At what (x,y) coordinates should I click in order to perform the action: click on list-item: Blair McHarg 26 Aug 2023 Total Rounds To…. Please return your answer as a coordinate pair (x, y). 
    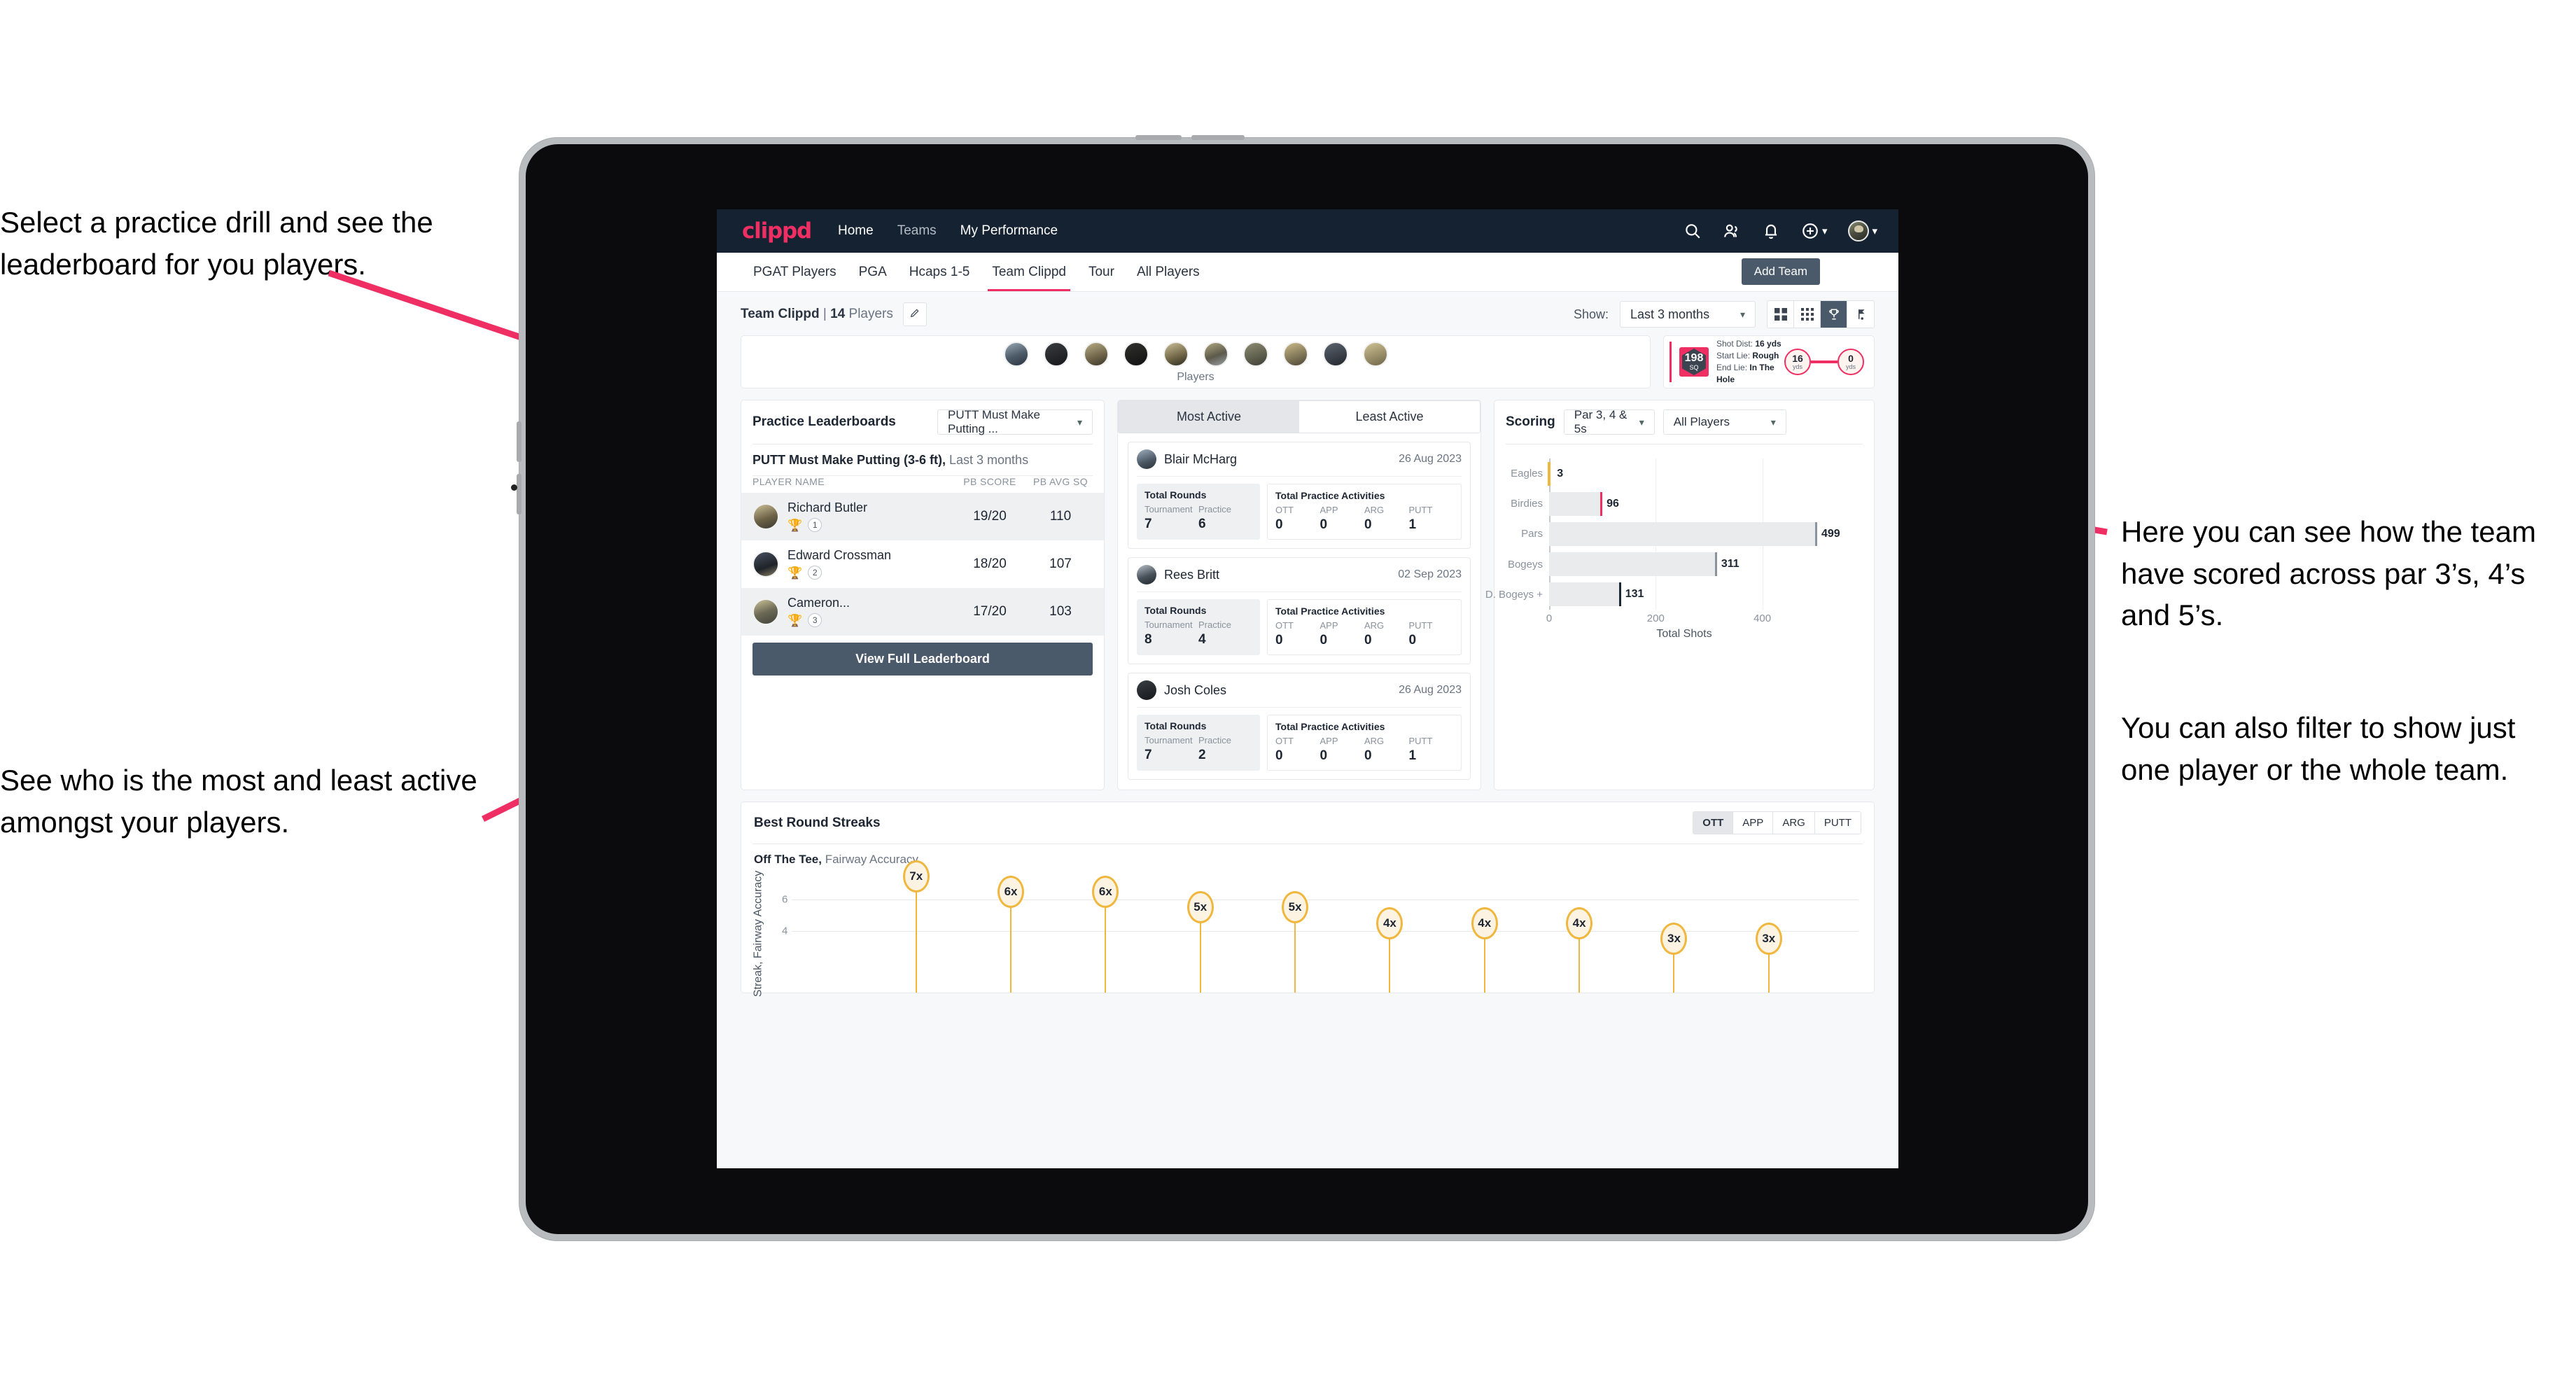
    Looking at the image, I should click on (1299, 495).